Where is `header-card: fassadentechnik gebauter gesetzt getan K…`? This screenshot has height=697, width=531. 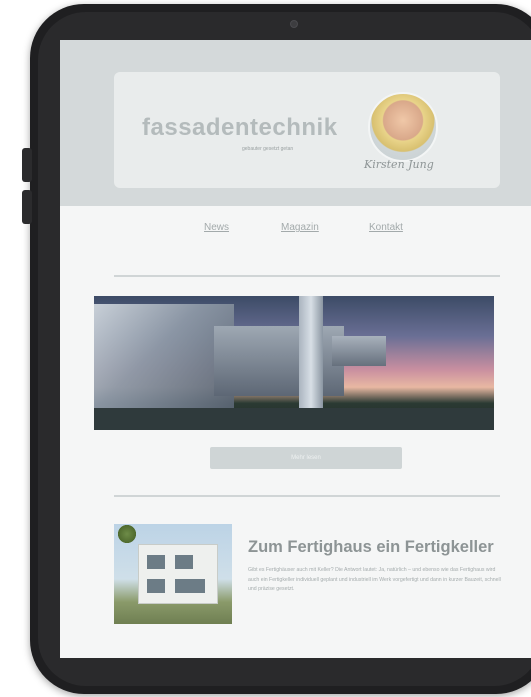
header-card: fassadentechnik gebauter gesetzt getan K… is located at coordinates (307, 130).